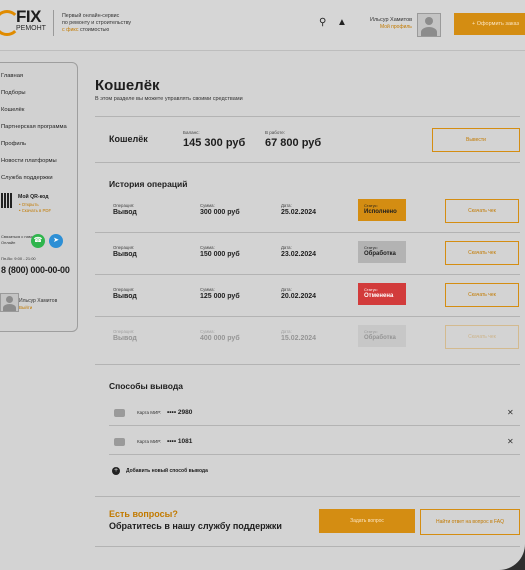 The width and height of the screenshot is (525, 570). I want to click on status-badge: Статус: Отменена, so click(382, 294).